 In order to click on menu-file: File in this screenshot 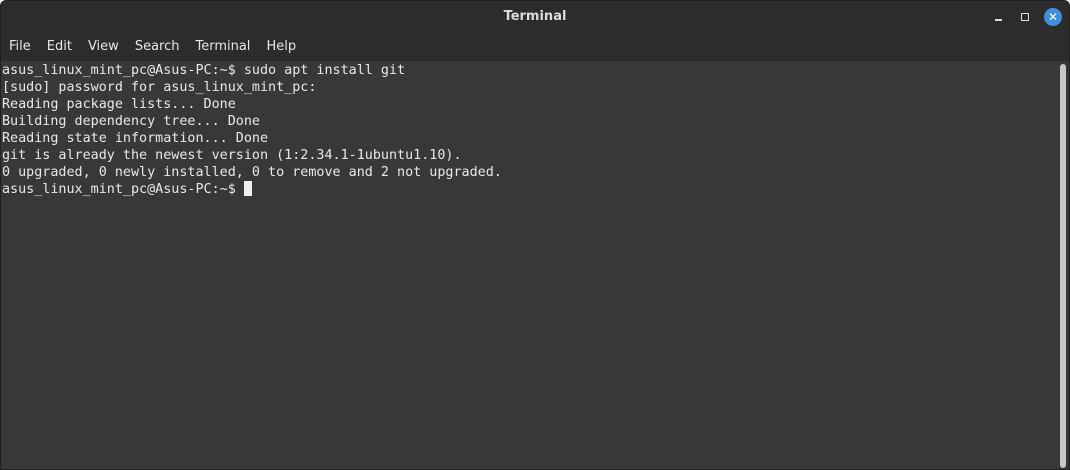, I will do `click(20, 47)`.